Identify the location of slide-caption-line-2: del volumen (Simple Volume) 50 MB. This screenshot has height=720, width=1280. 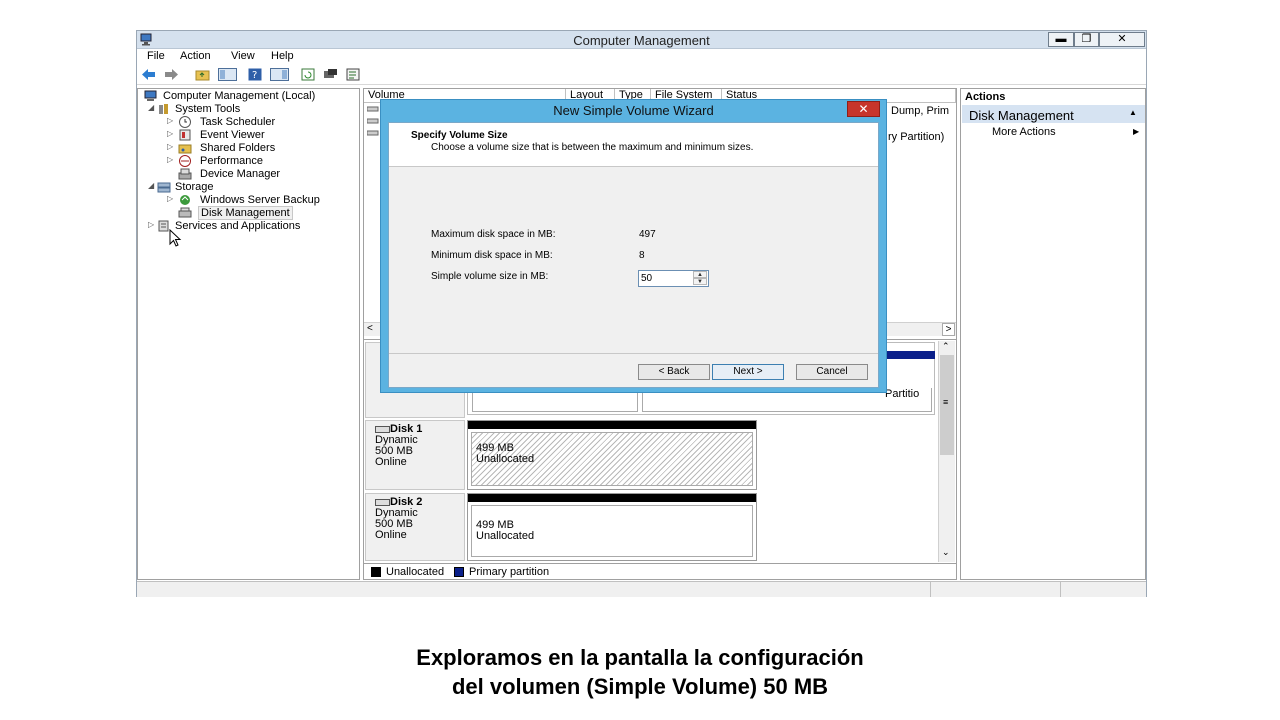
(640, 686).